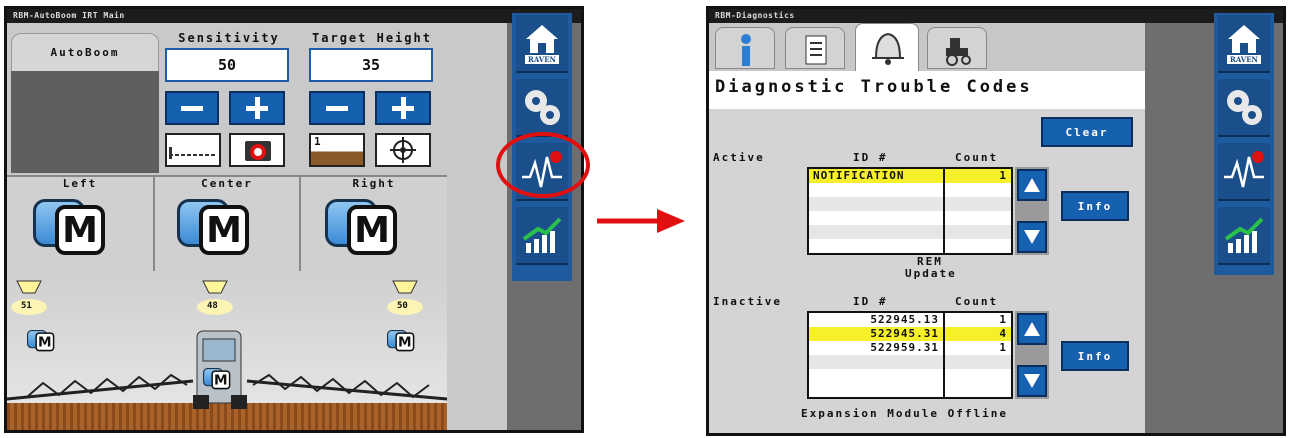 The width and height of the screenshot is (1289, 438). Describe the element at coordinates (371, 65) in the screenshot. I see `target-height-value-field: 35` at that location.